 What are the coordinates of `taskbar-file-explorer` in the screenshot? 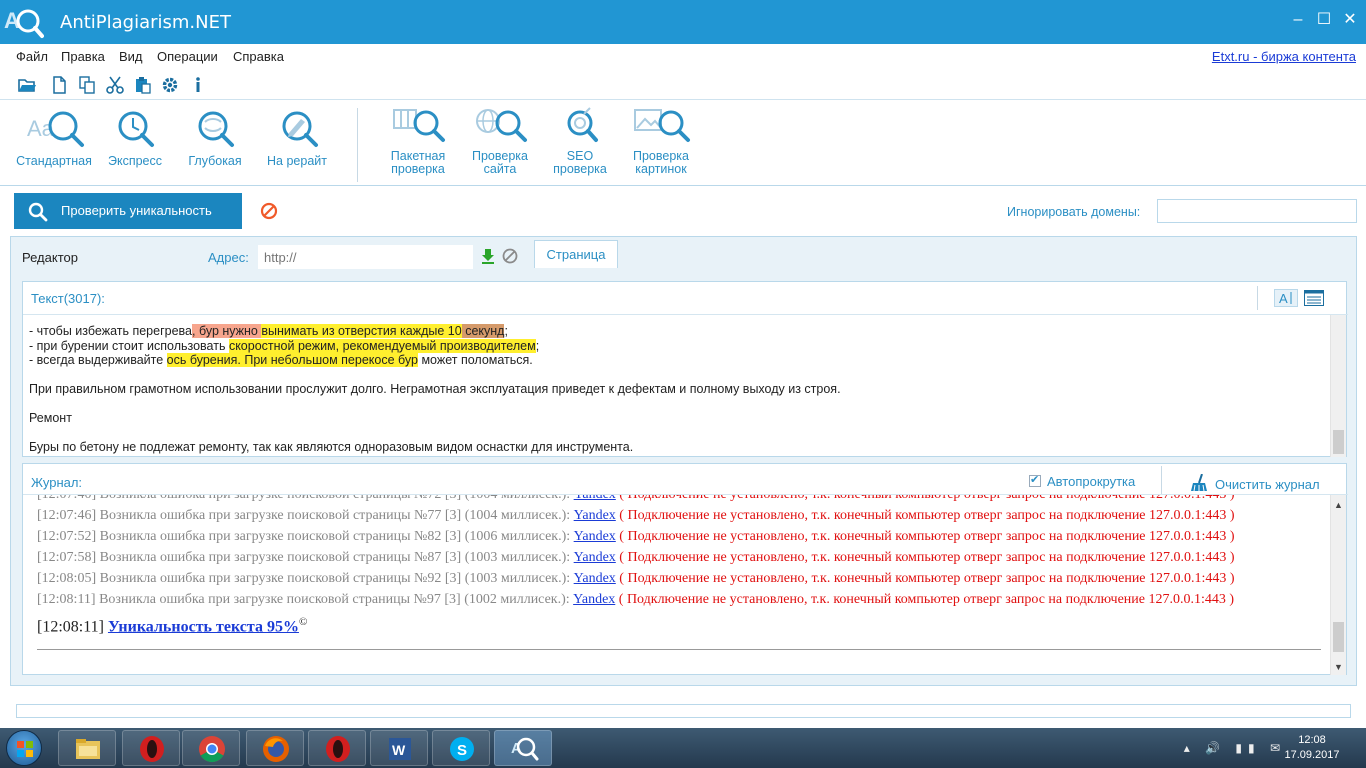 It's located at (87, 748).